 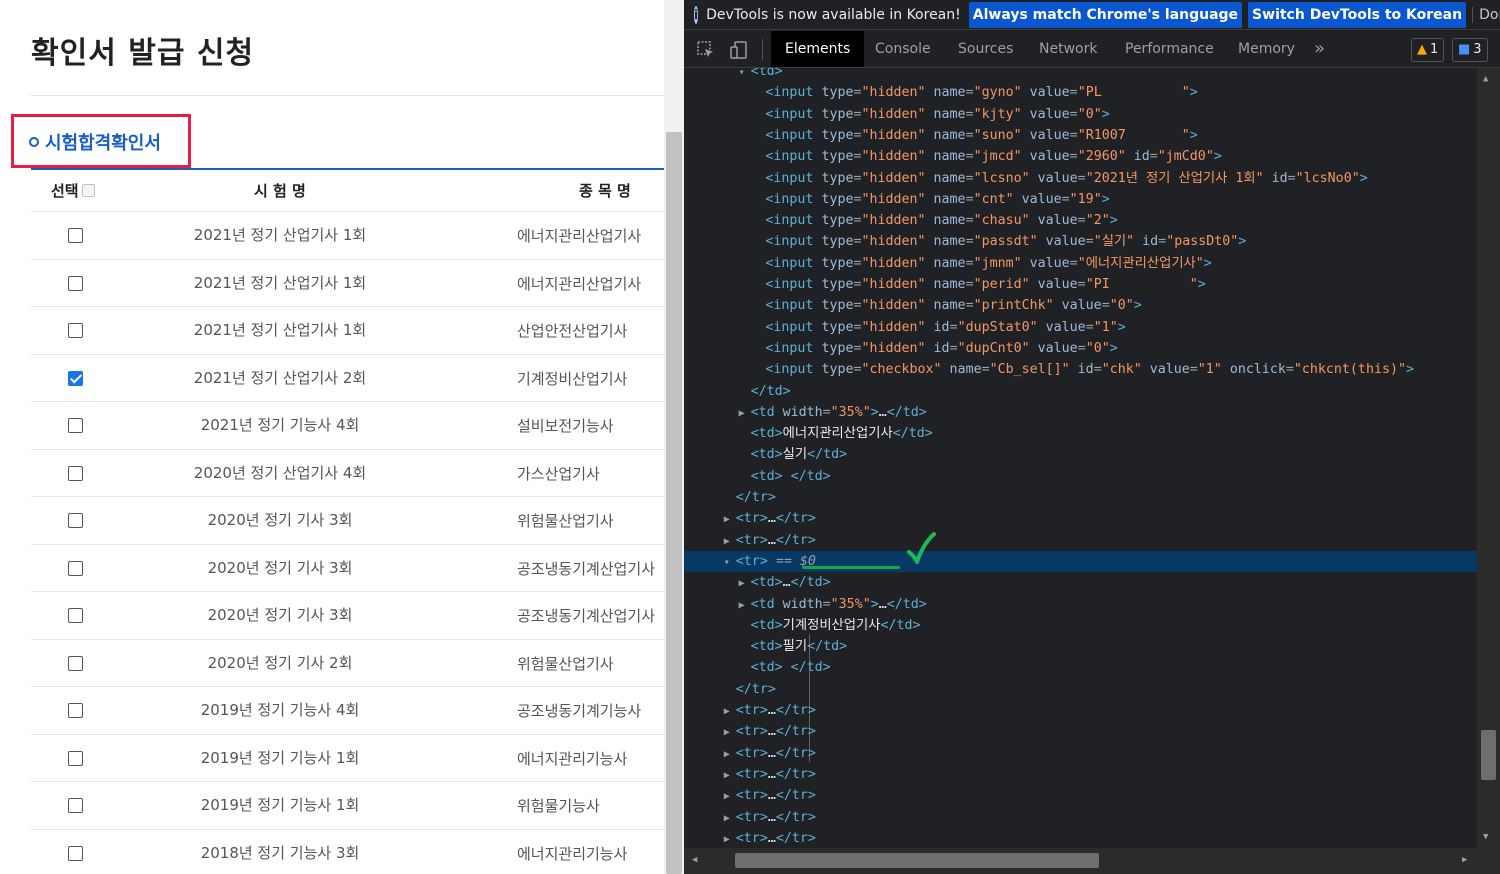 I want to click on code-token: "PL ", so click(x=1133, y=93).